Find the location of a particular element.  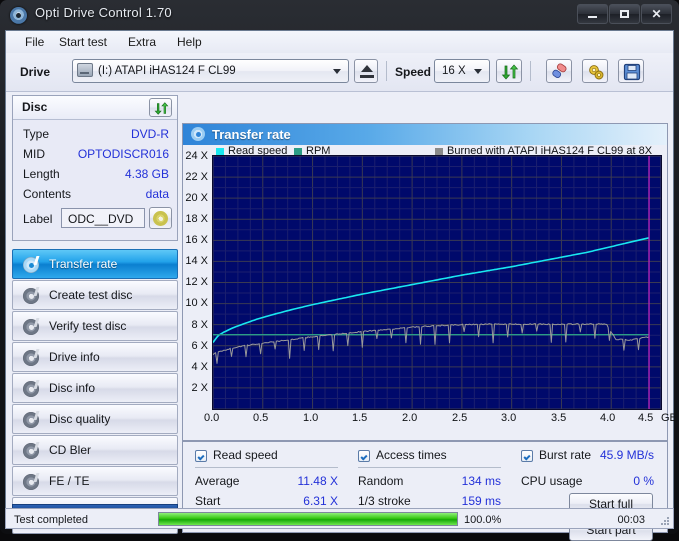

erase-button is located at coordinates (559, 71).